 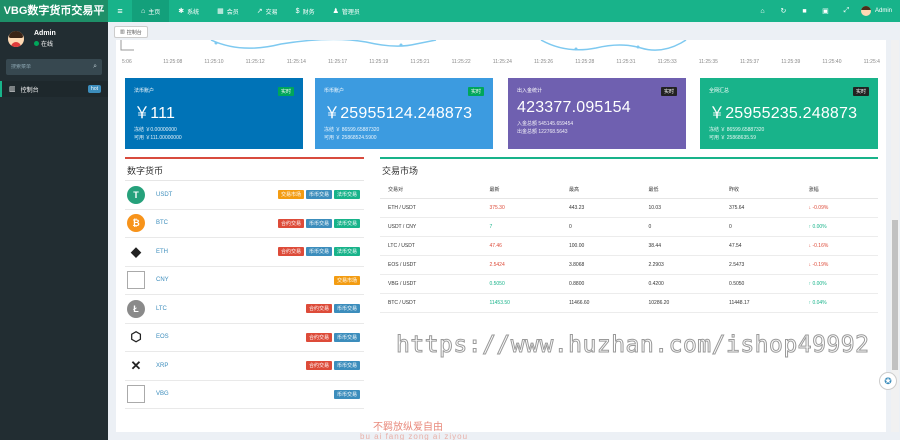 What do you see at coordinates (95, 67) in the screenshot?
I see `search-icon: ⌕` at bounding box center [95, 67].